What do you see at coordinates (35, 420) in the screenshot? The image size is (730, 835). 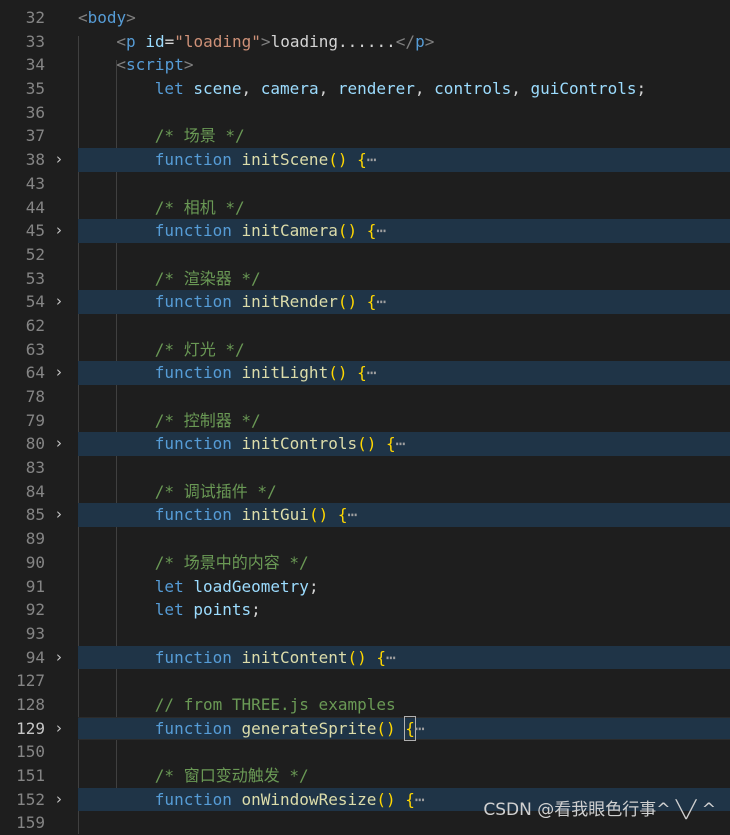 I see `line-number: 79` at bounding box center [35, 420].